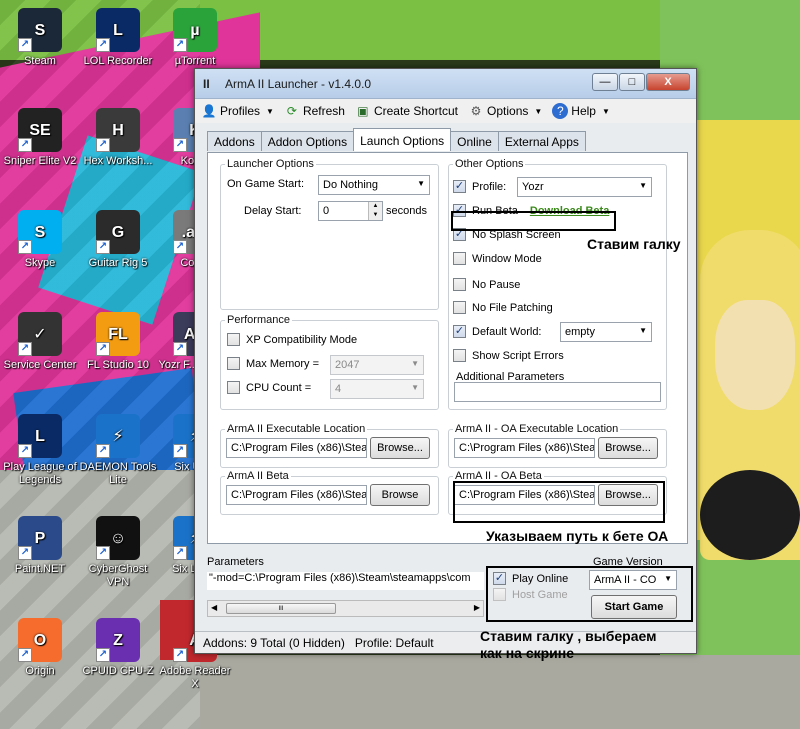  I want to click on desktop-icon: SE ↗ Sniper Elite V2, so click(40, 138).